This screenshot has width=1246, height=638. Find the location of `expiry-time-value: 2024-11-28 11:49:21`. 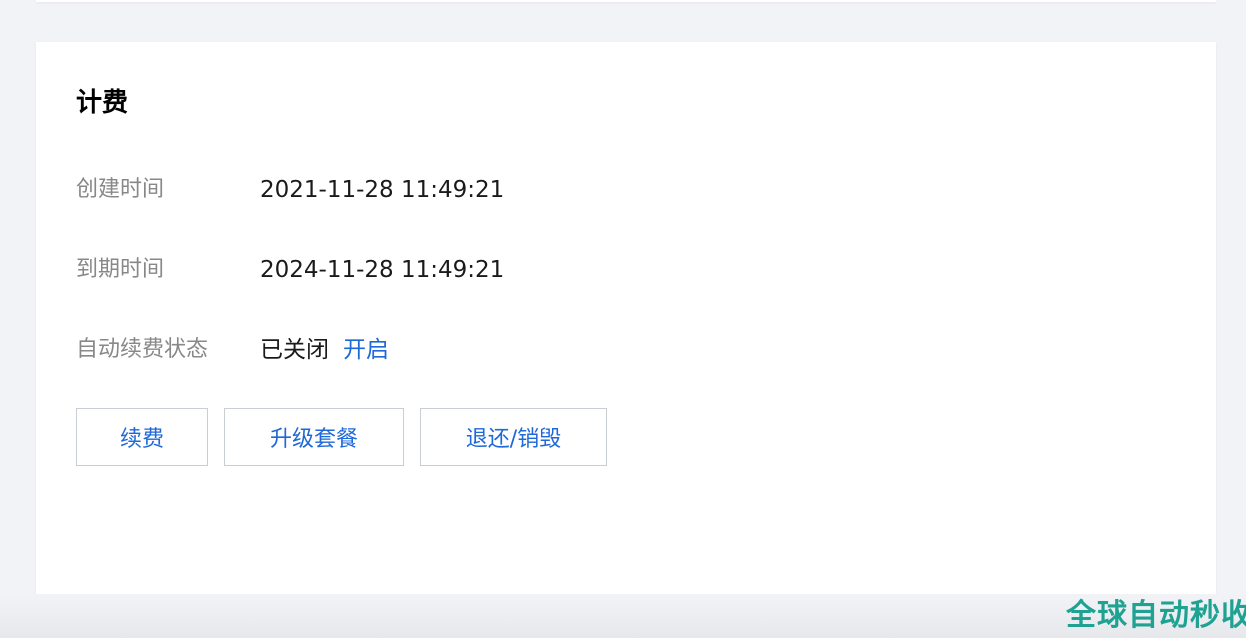

expiry-time-value: 2024-11-28 11:49:21 is located at coordinates (382, 270).